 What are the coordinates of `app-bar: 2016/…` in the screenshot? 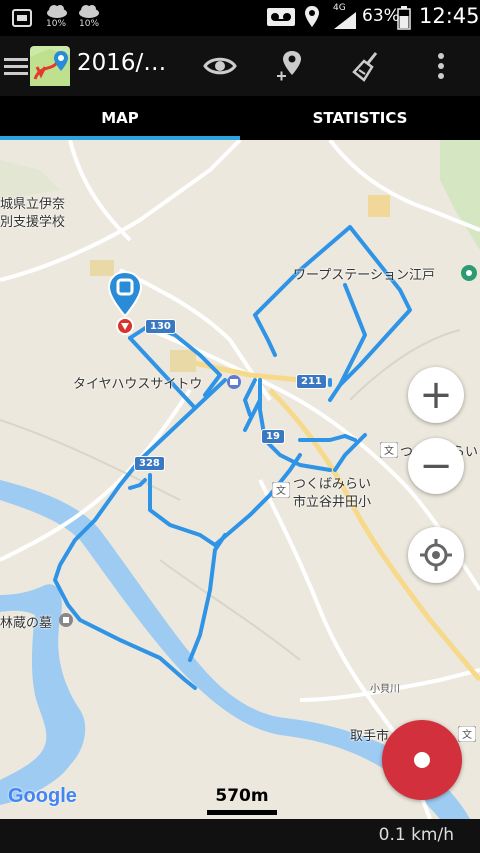 It's located at (240, 66).